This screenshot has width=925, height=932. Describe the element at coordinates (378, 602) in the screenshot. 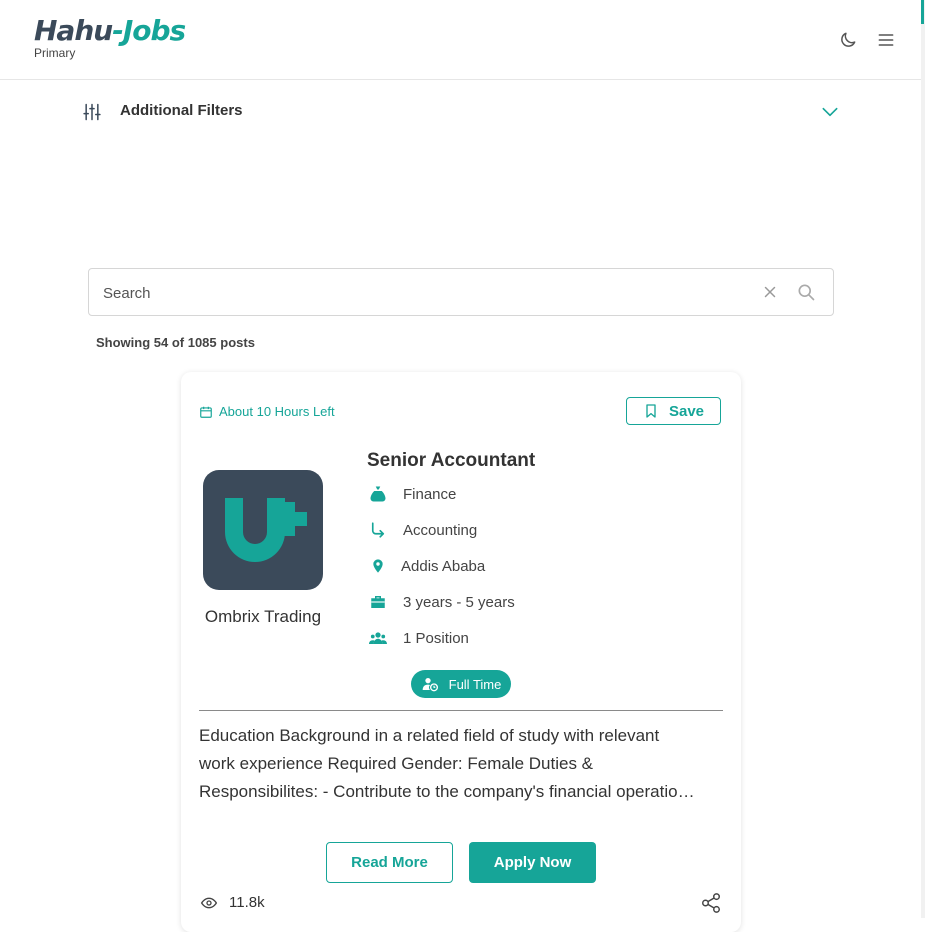

I see `briefcase-icon` at that location.